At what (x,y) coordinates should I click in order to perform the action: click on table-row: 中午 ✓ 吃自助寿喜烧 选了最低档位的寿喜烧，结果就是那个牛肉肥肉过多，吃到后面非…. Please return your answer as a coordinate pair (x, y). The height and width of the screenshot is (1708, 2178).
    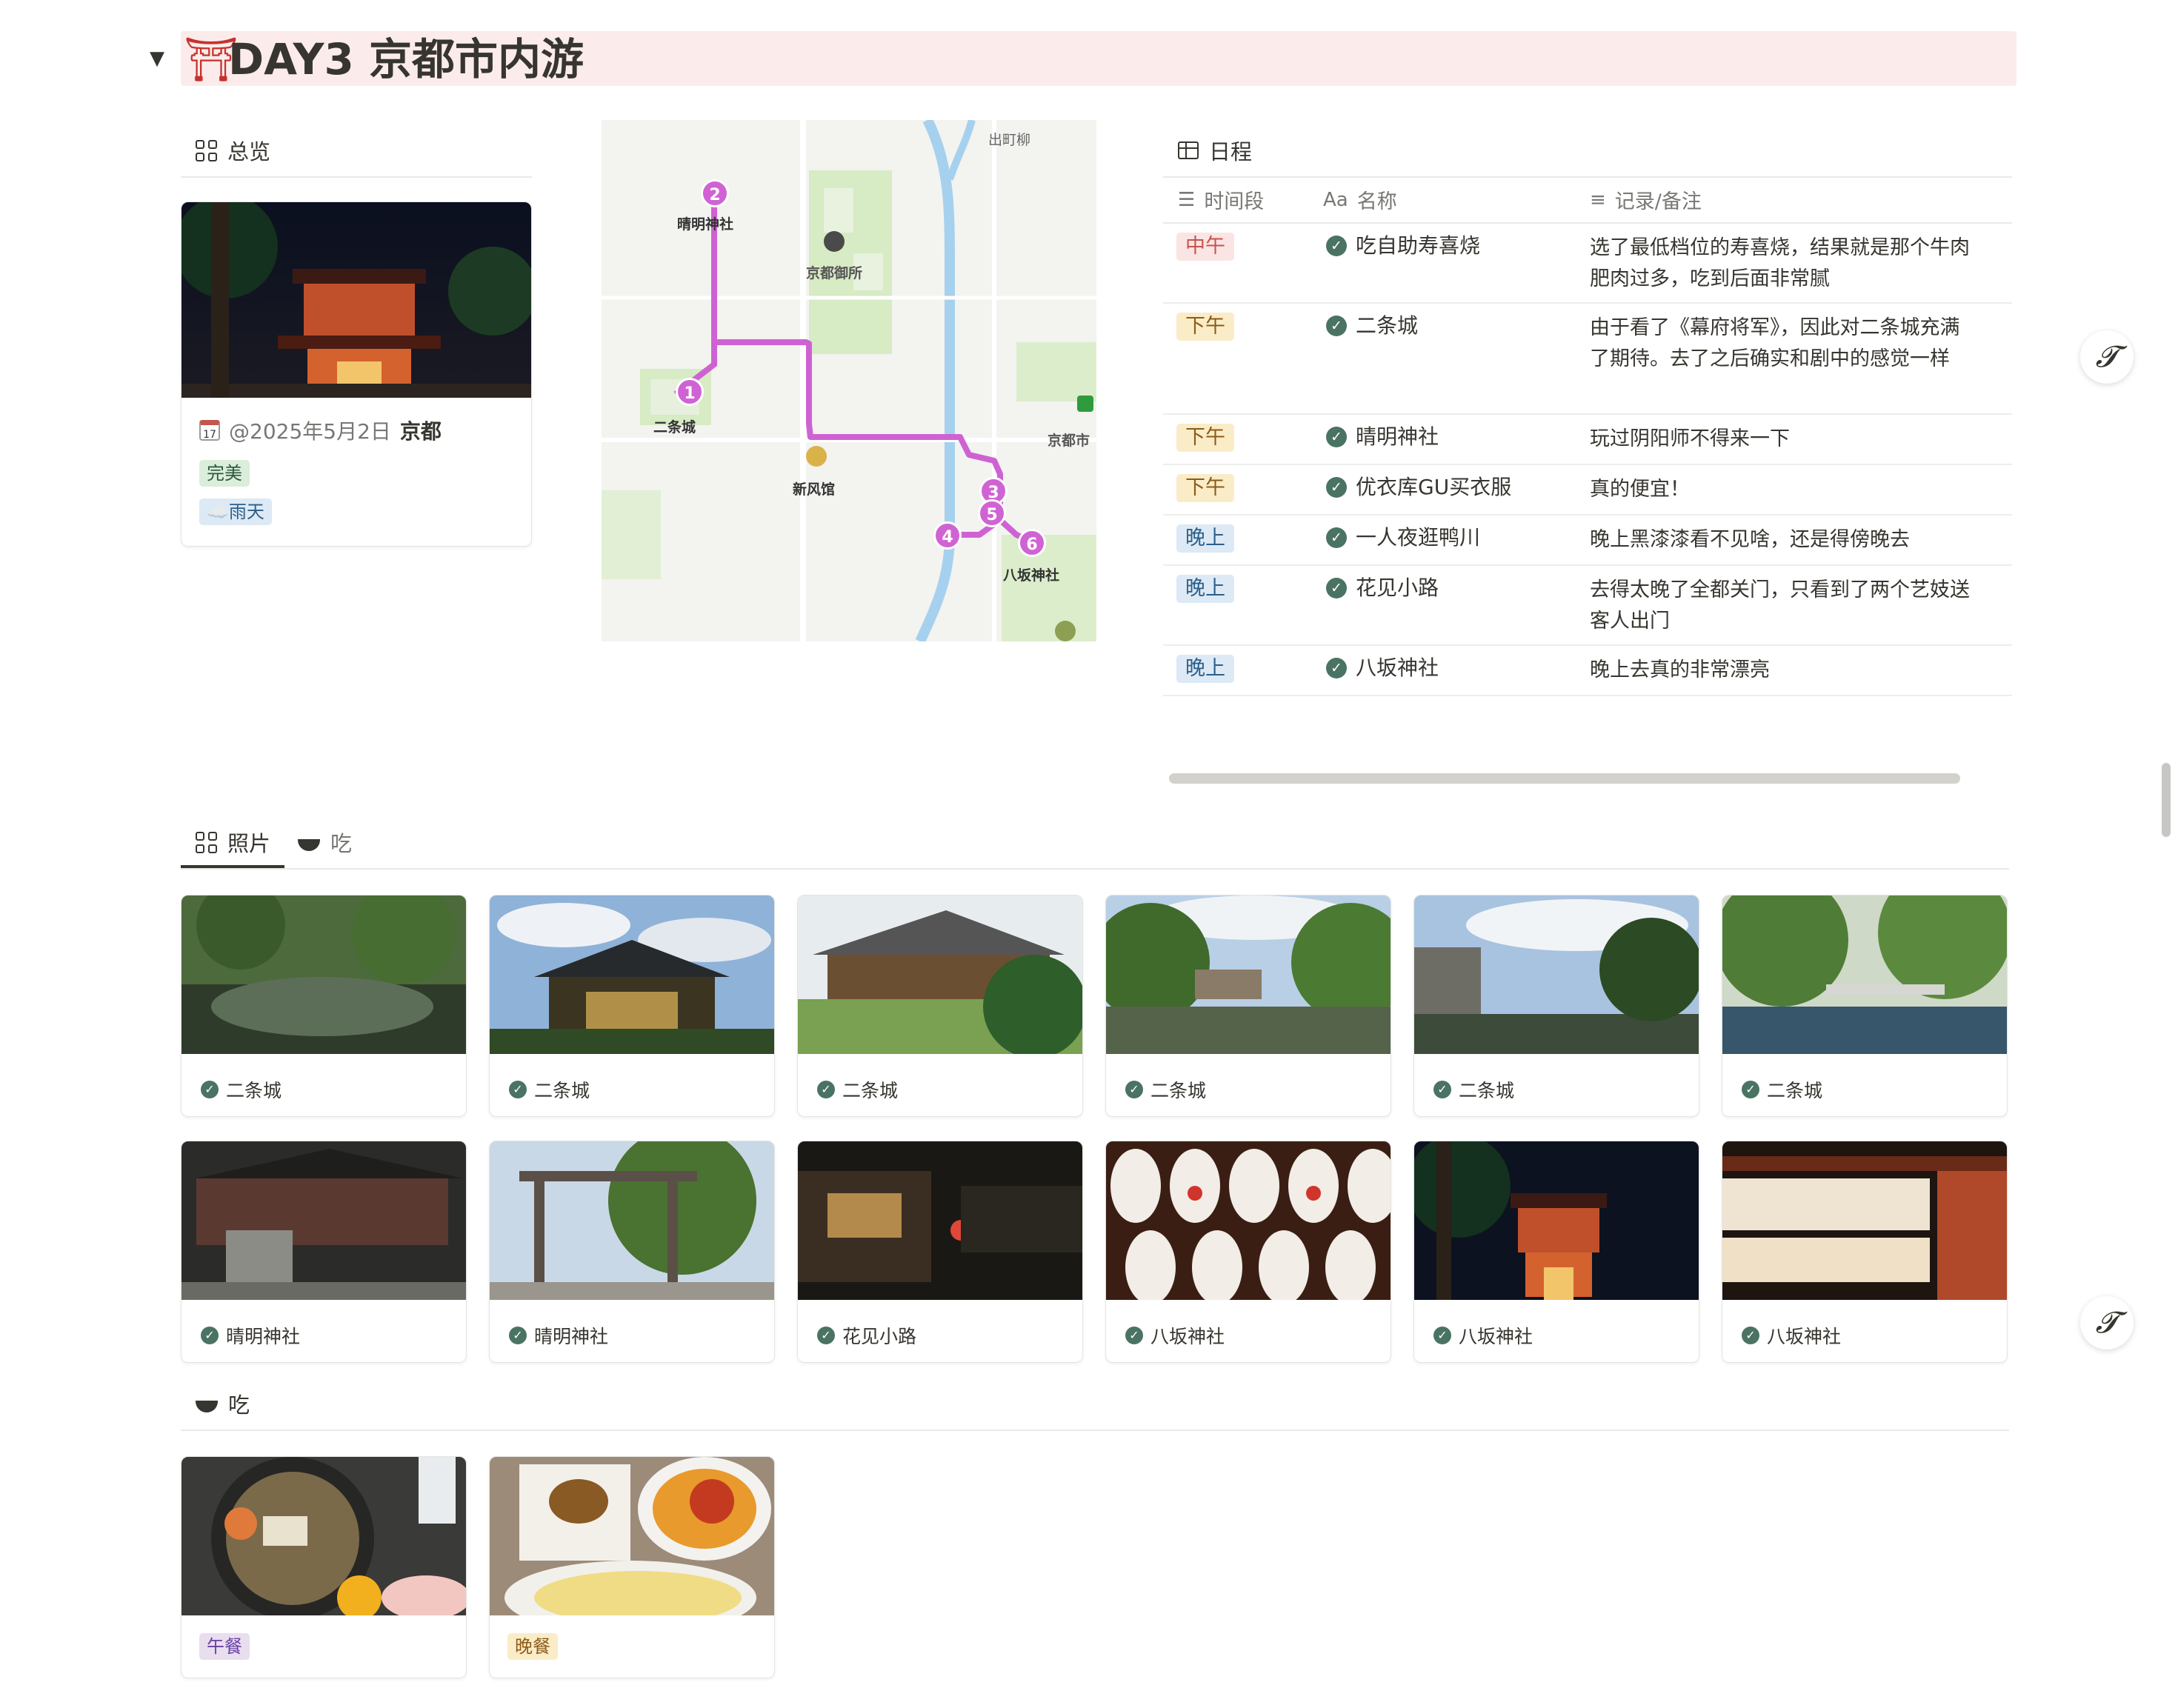
    Looking at the image, I should click on (1588, 264).